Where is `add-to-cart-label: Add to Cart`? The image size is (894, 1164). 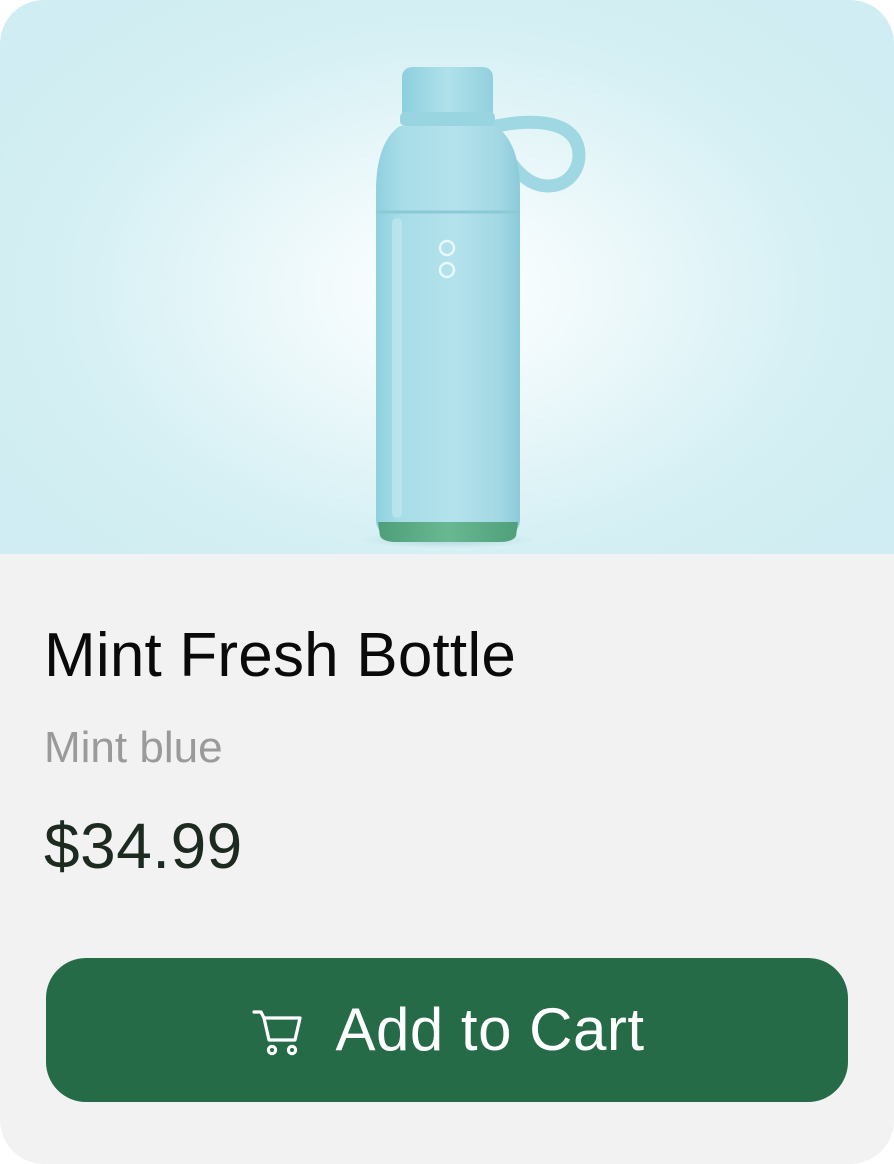
add-to-cart-label: Add to Cart is located at coordinates (490, 1029).